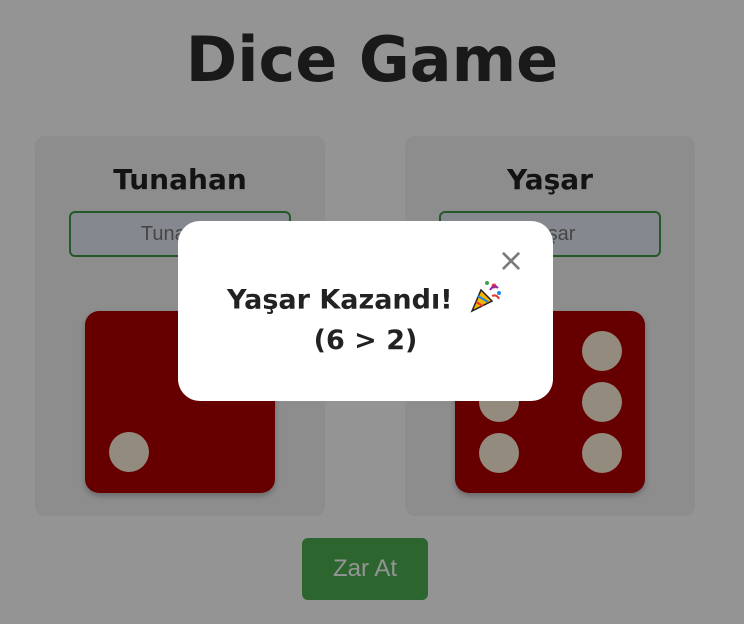 The width and height of the screenshot is (744, 624). Describe the element at coordinates (340, 300) in the screenshot. I see `result-message: Yaşar Kazandı!` at that location.